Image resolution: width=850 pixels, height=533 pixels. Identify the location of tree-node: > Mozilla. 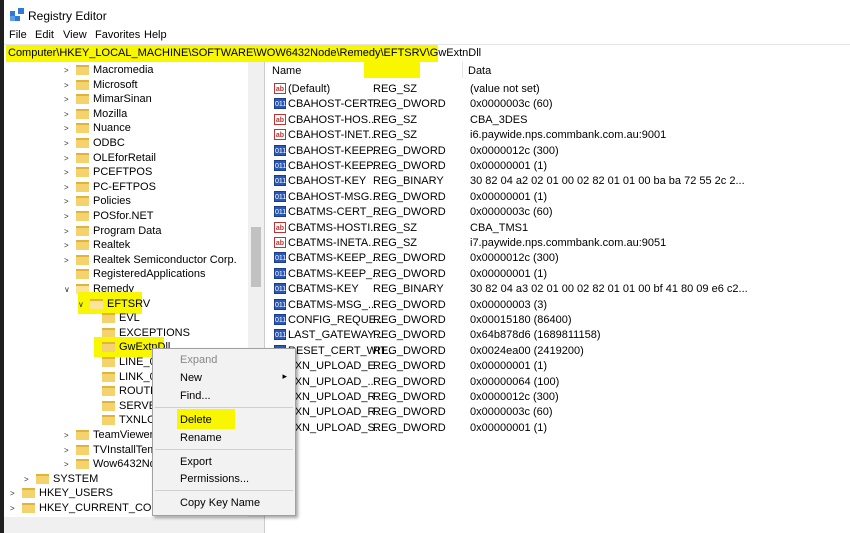
(126, 114).